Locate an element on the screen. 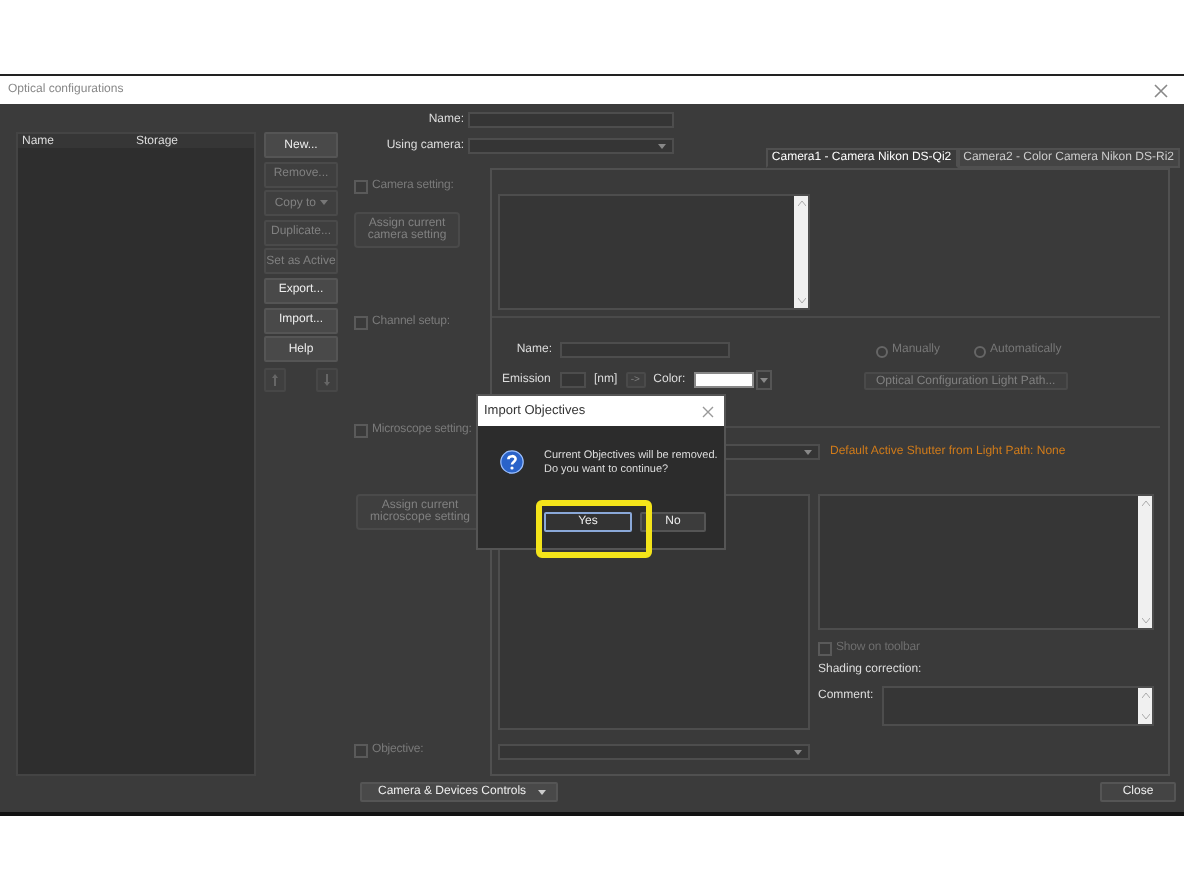 The width and height of the screenshot is (1184, 888). move-down-button is located at coordinates (327, 379).